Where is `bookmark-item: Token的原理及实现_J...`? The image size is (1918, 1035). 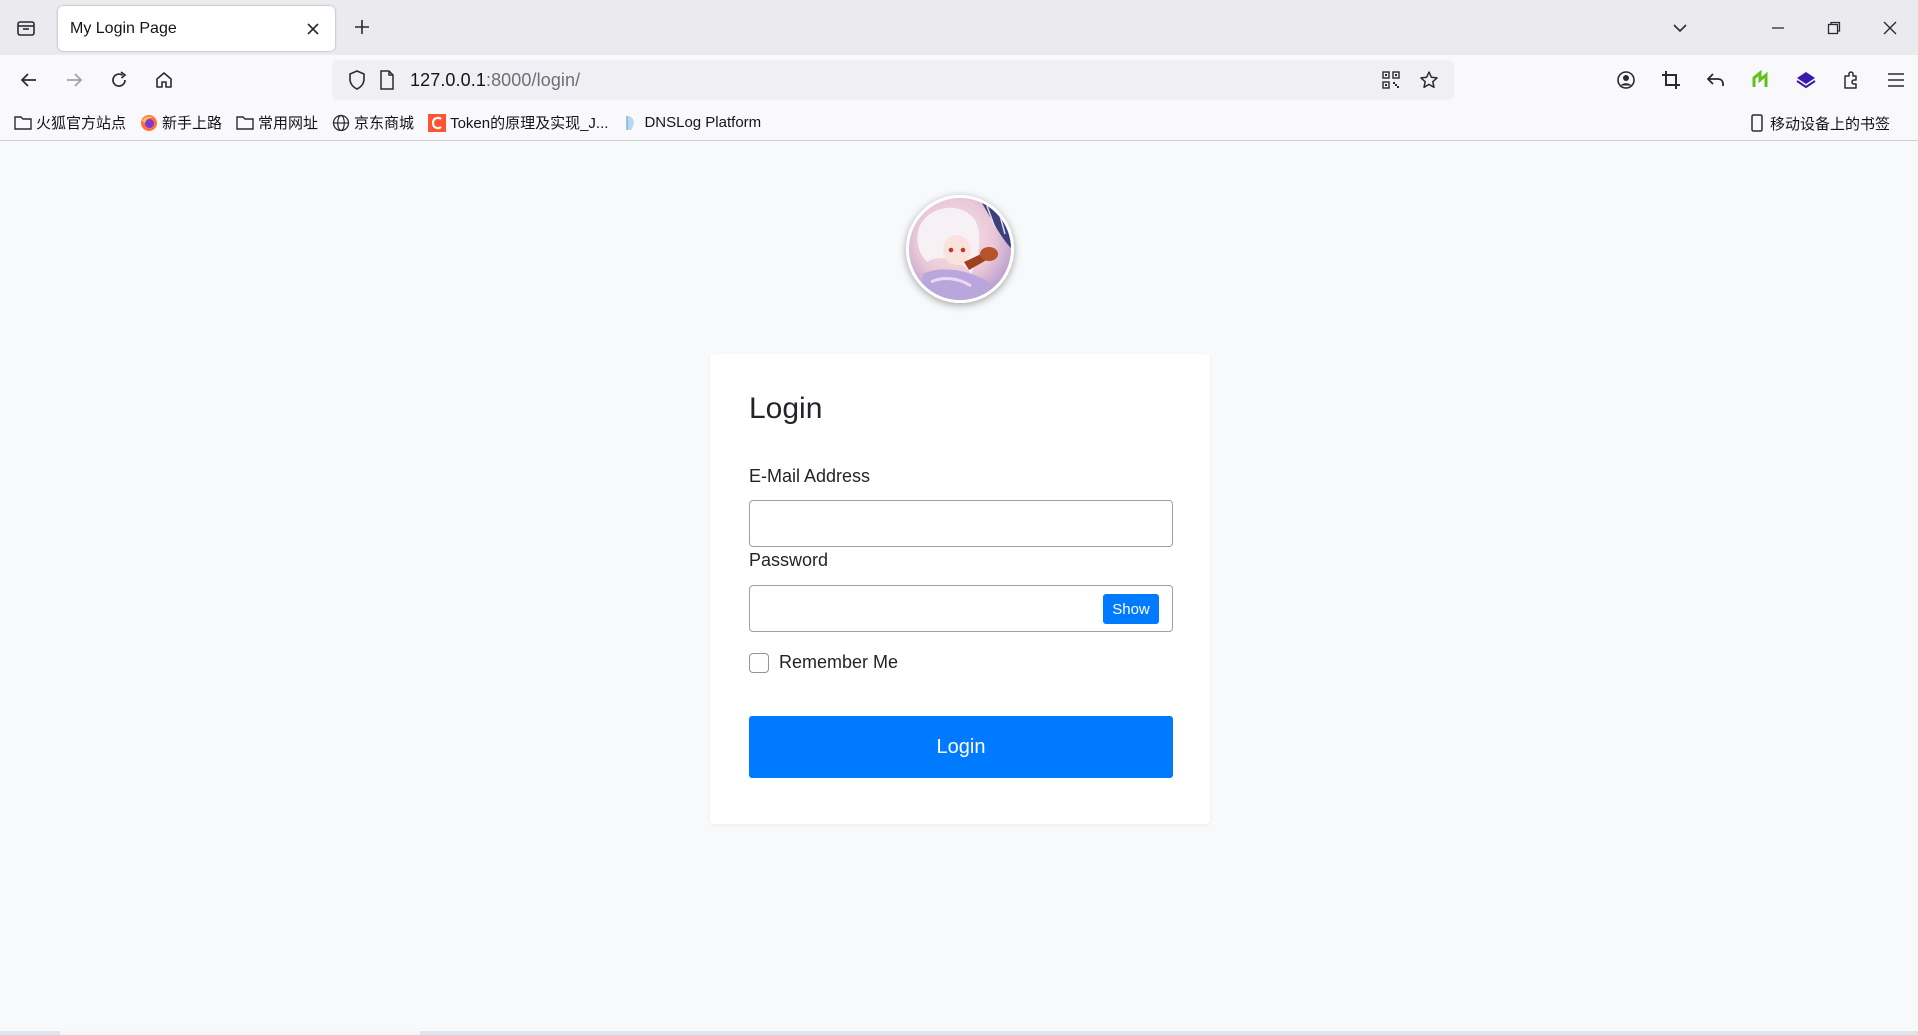 bookmark-item: Token的原理及实现_J... is located at coordinates (518, 123).